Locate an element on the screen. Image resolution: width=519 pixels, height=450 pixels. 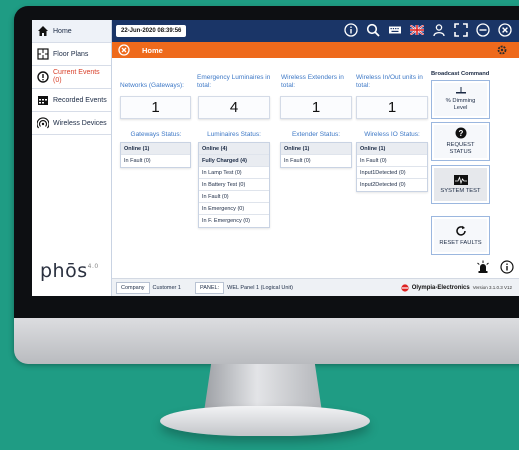
sidebar-item-home: Home is located at coordinates (71, 31).